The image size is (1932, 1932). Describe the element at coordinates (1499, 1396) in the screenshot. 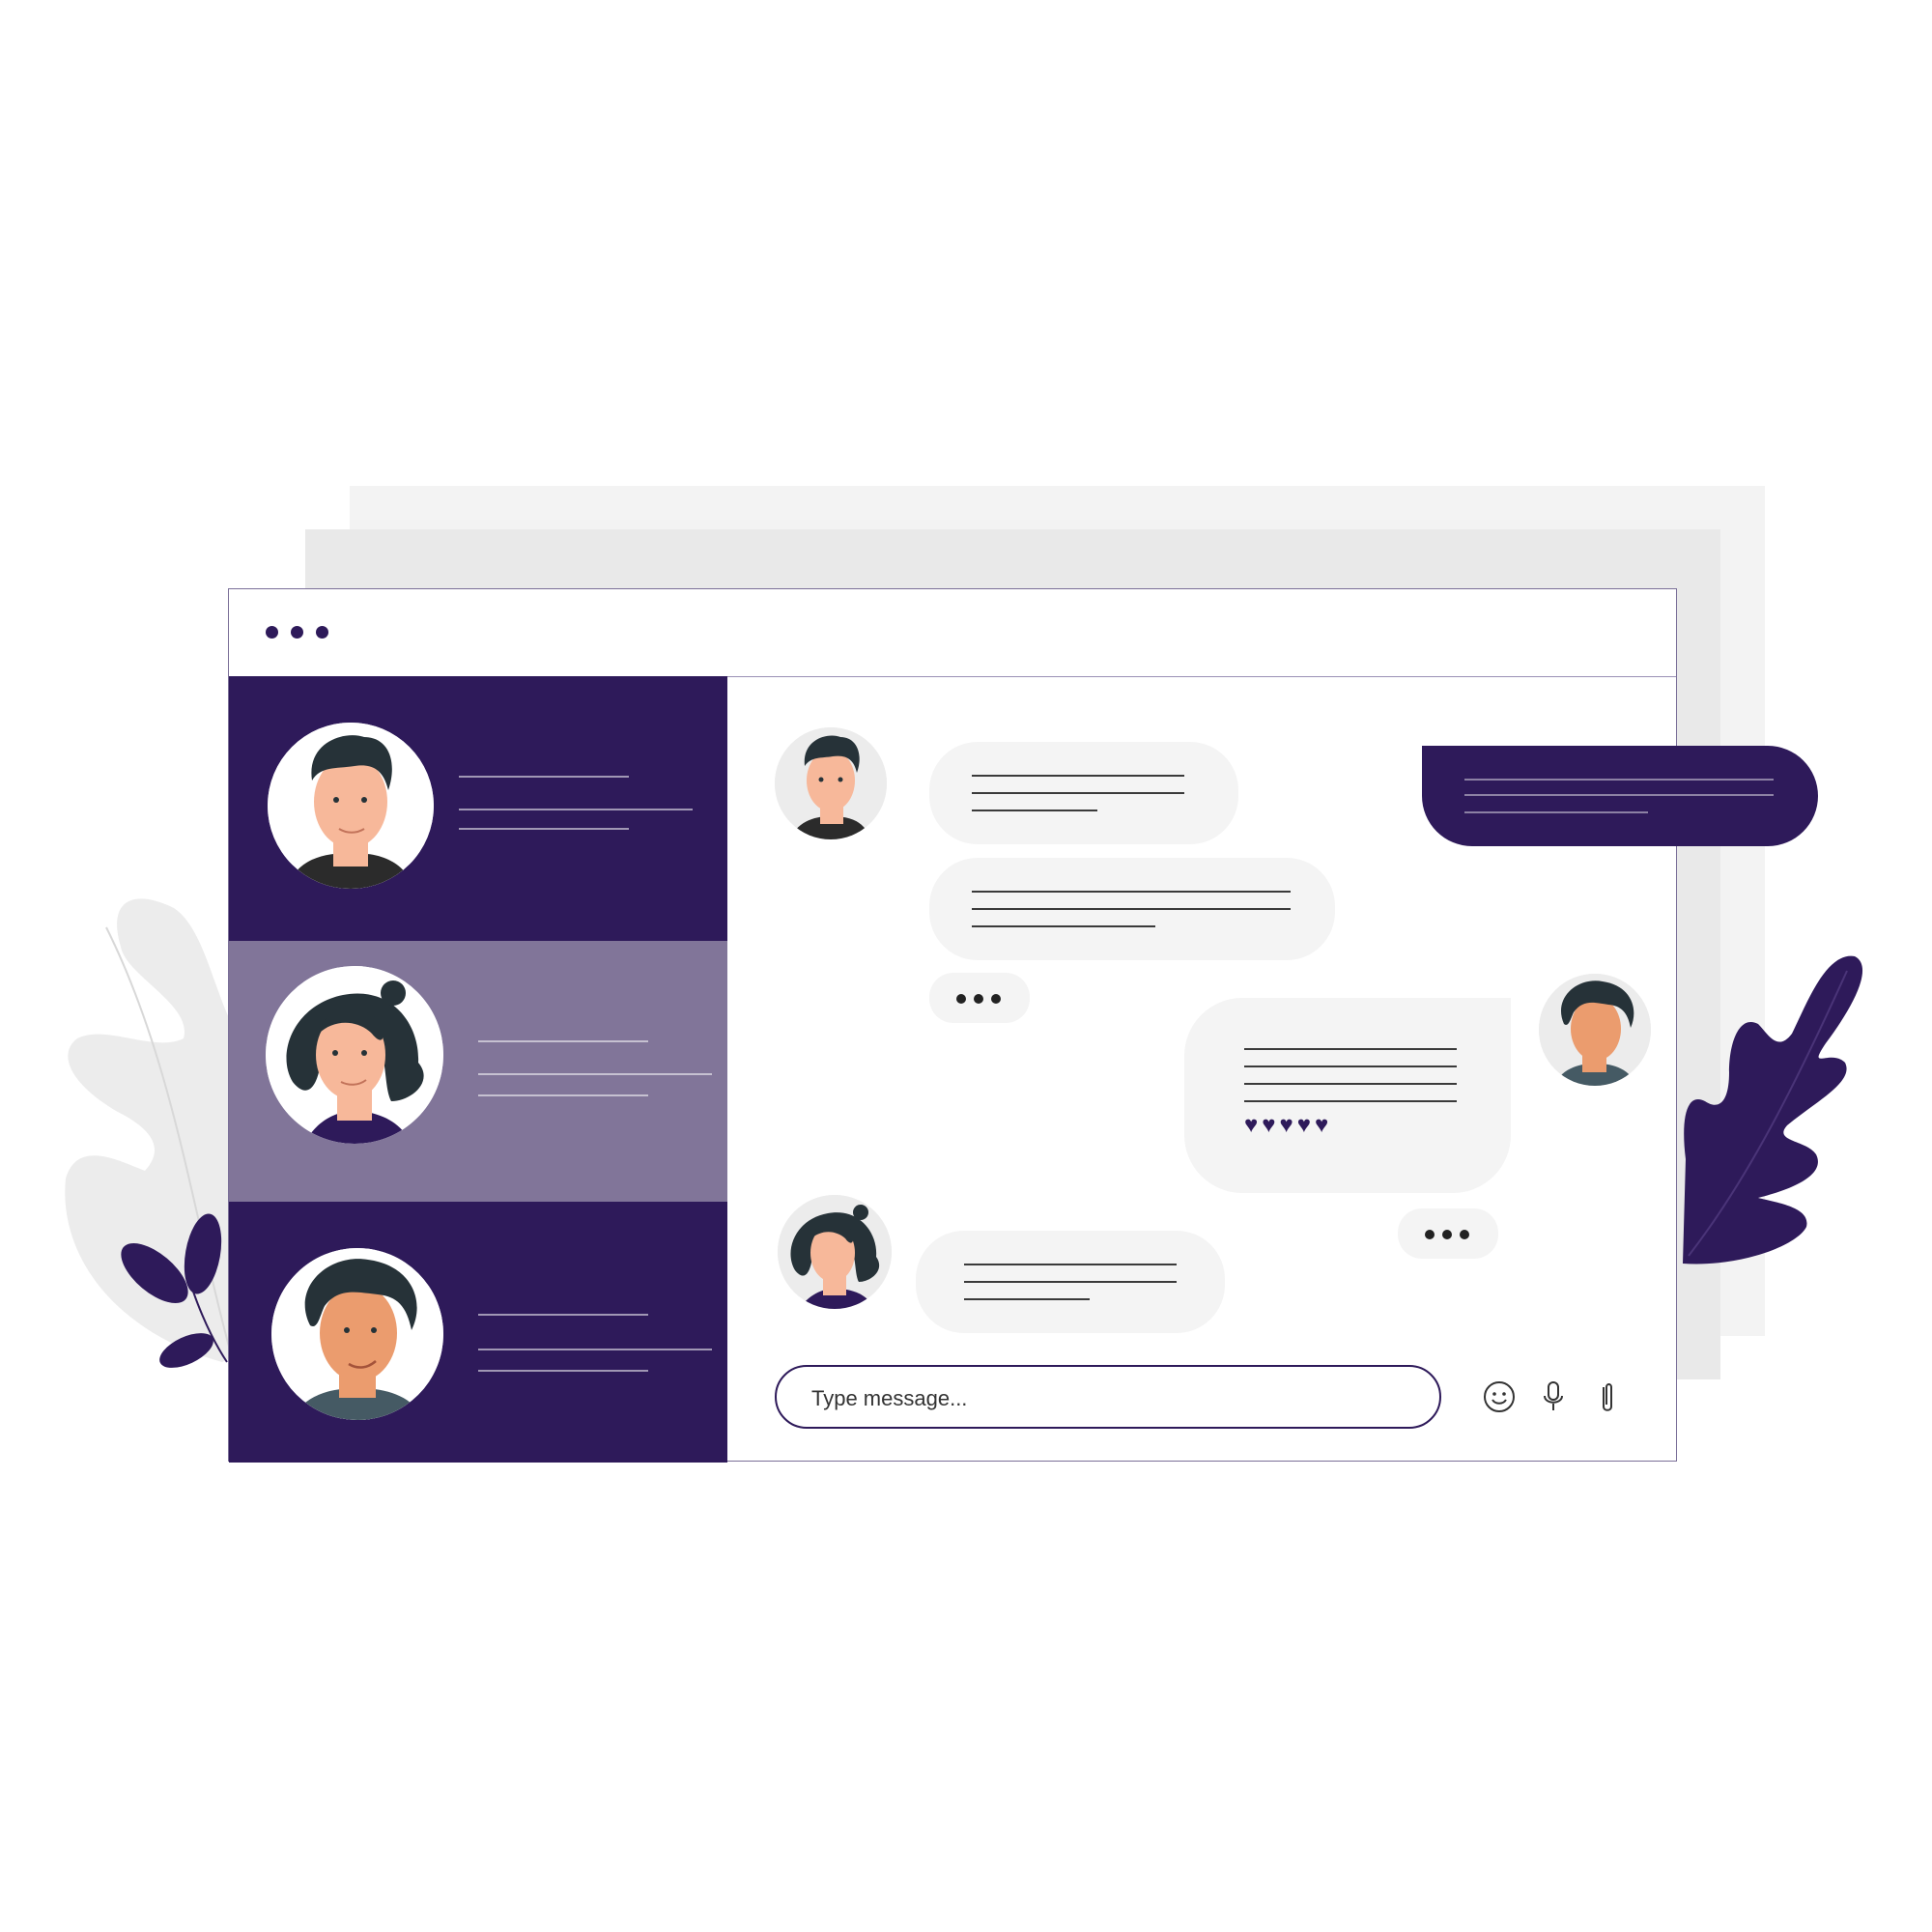

I see `smiley-icon` at that location.